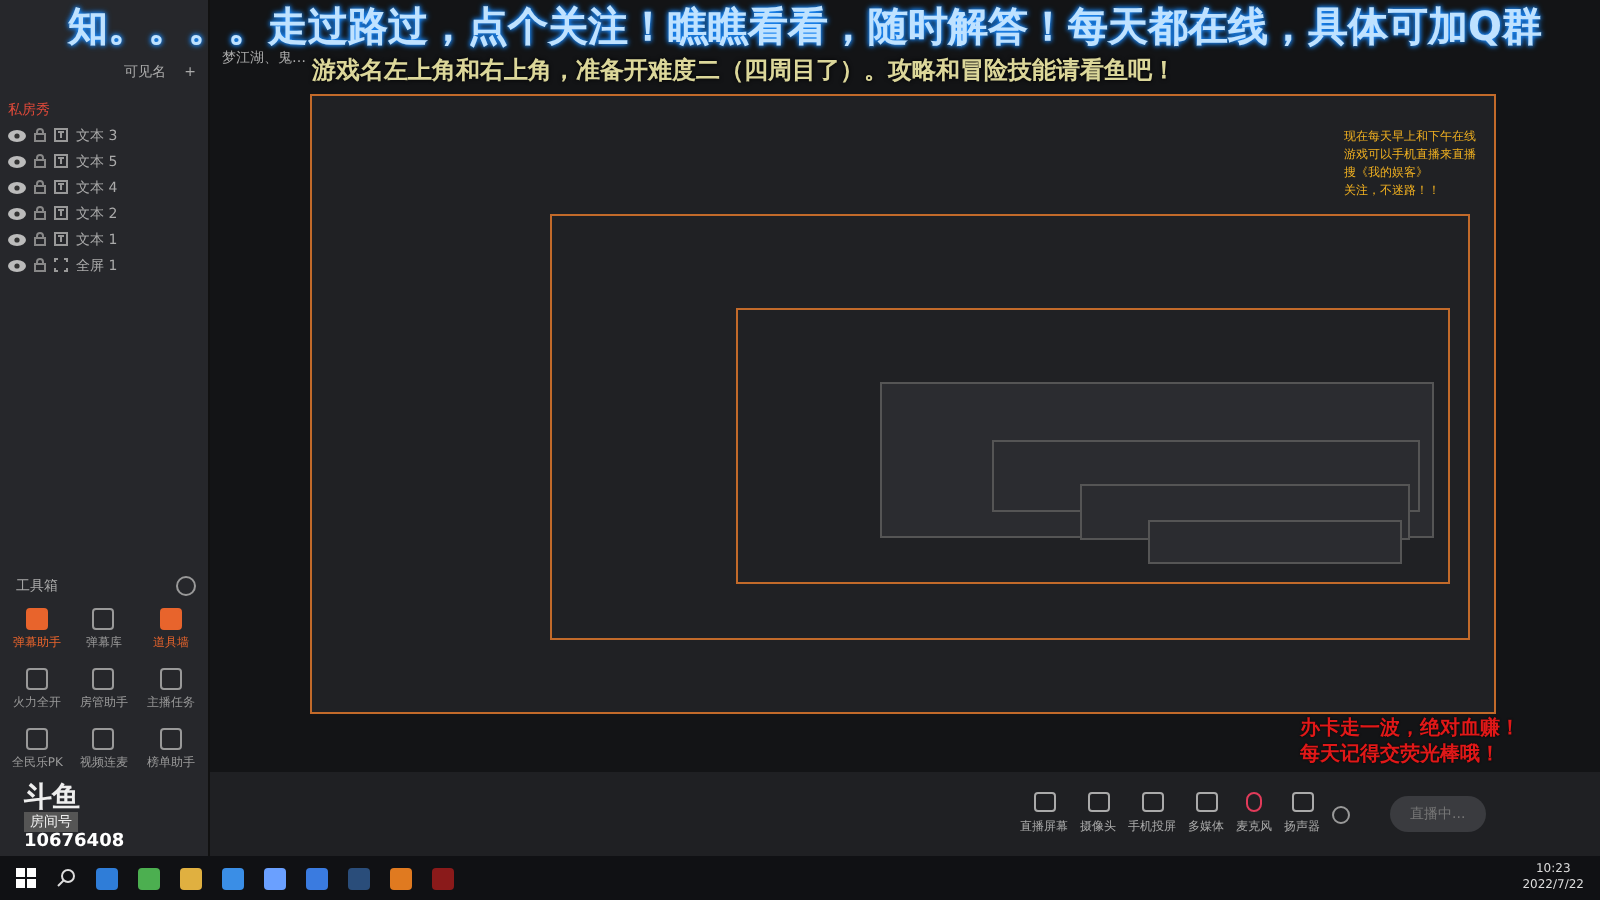 The width and height of the screenshot is (1600, 900). What do you see at coordinates (26, 878) in the screenshot?
I see `windows-icon` at bounding box center [26, 878].